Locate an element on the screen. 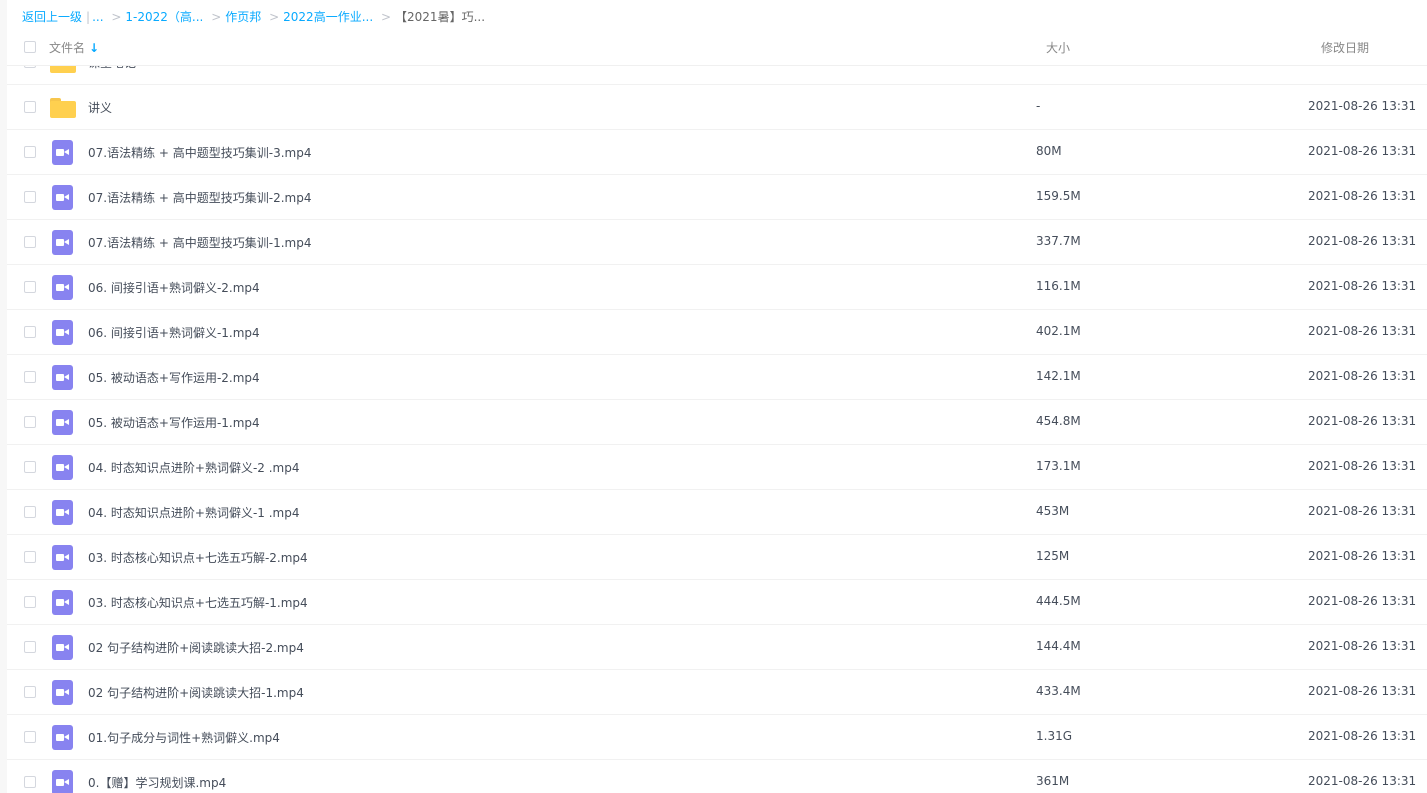 This screenshot has width=1427, height=793. file-name: 讲义 is located at coordinates (100, 107).